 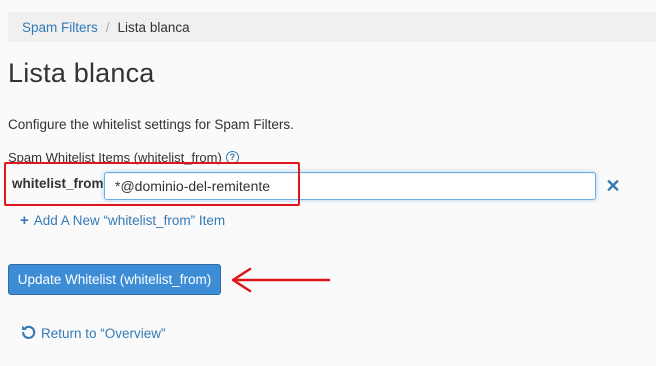 I want to click on breadcrumb: Spam Filters / Lista blanca, so click(x=332, y=27).